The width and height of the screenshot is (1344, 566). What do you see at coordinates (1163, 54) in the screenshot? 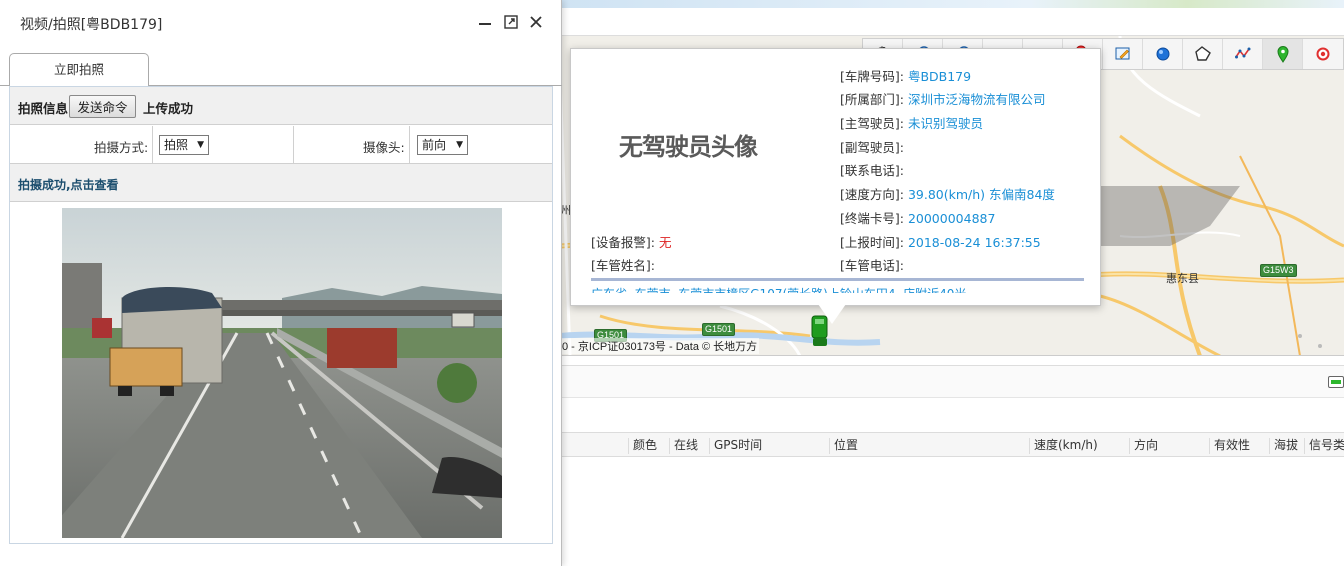
I see `circle-icon` at bounding box center [1163, 54].